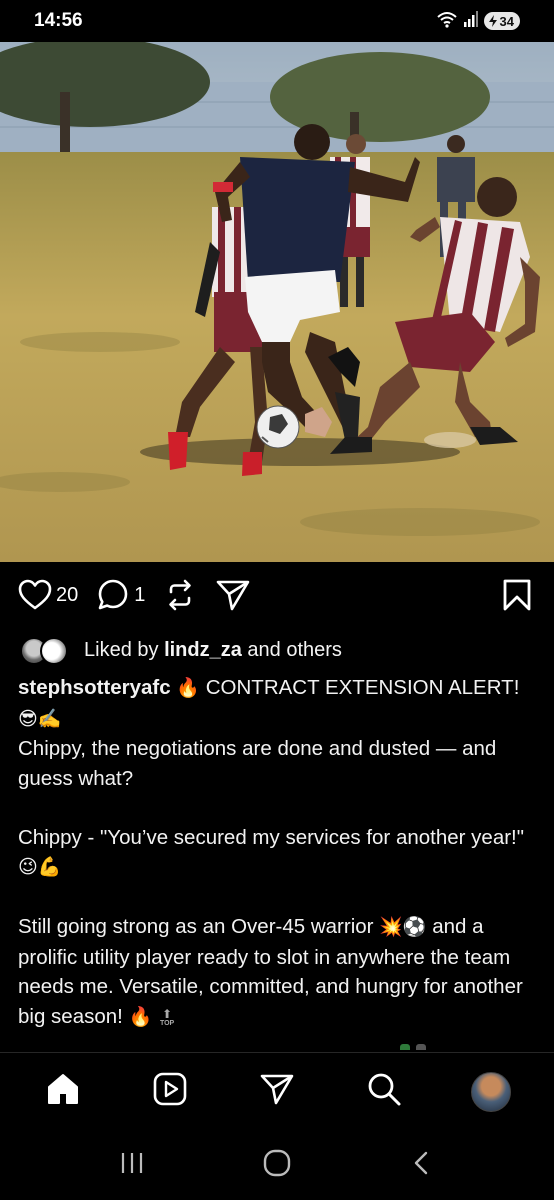  Describe the element at coordinates (94, 687) in the screenshot. I see `caption-username: stephsotteryafc` at that location.